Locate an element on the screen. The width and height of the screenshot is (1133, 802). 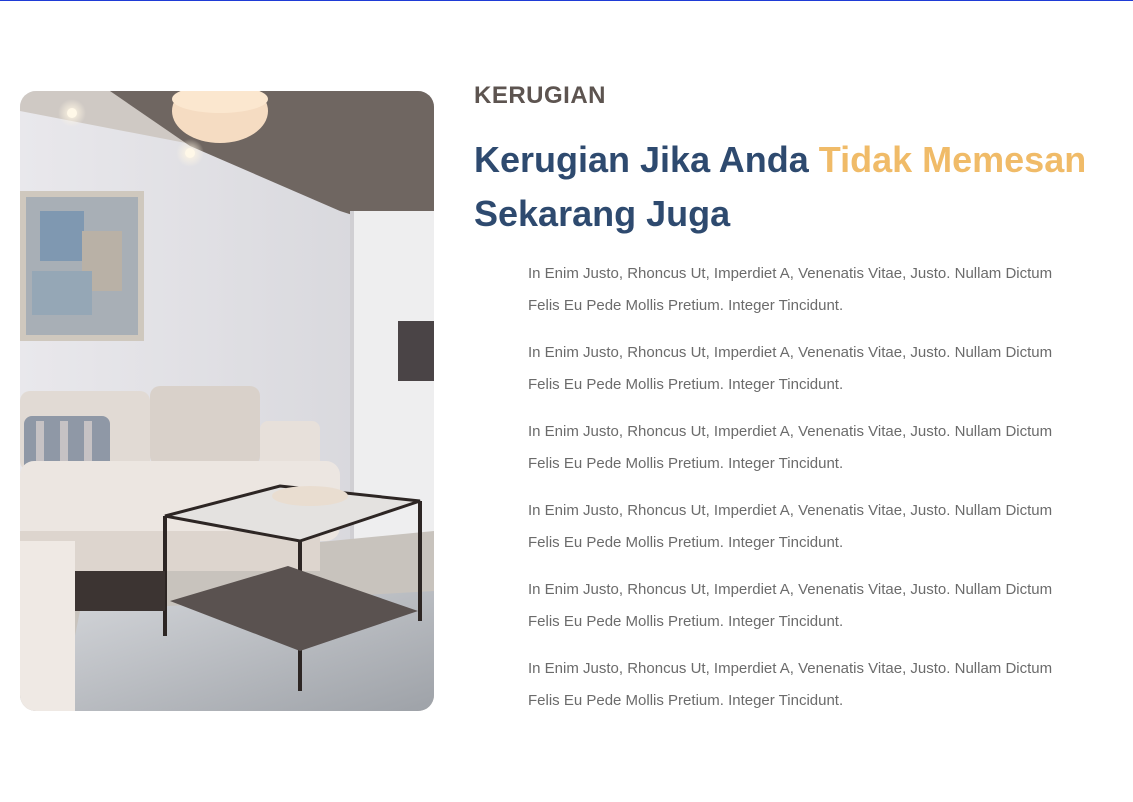
headline-part-2: Sekarang Juga is located at coordinates (602, 213).